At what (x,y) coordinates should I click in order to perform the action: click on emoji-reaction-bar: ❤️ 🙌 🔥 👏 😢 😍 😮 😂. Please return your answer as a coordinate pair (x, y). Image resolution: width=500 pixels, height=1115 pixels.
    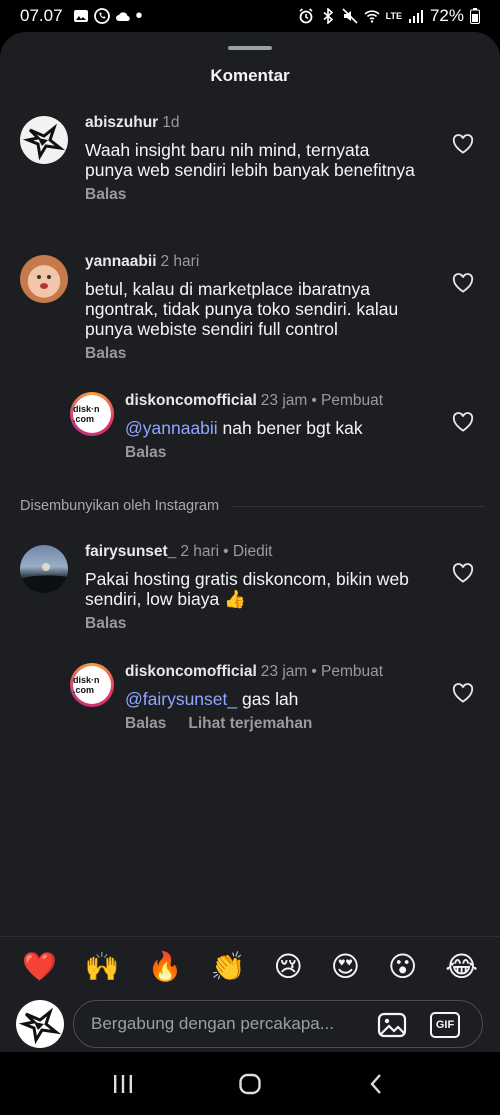
    Looking at the image, I should click on (250, 966).